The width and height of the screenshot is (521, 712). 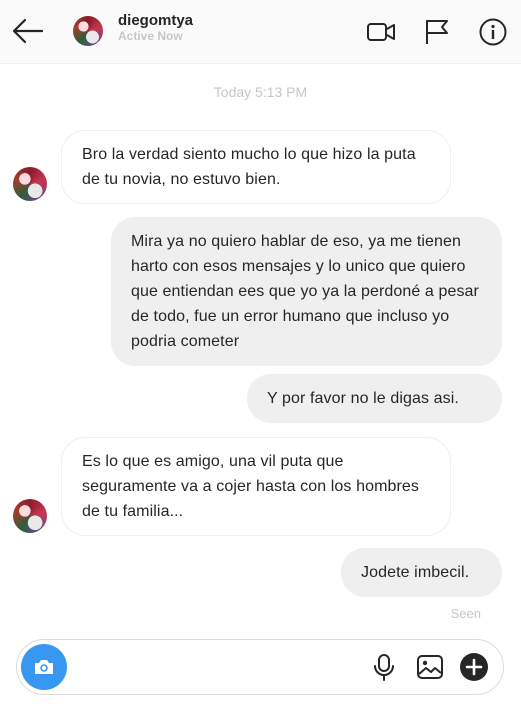 What do you see at coordinates (260, 32) in the screenshot?
I see `chat-header: diegomtya Active Now` at bounding box center [260, 32].